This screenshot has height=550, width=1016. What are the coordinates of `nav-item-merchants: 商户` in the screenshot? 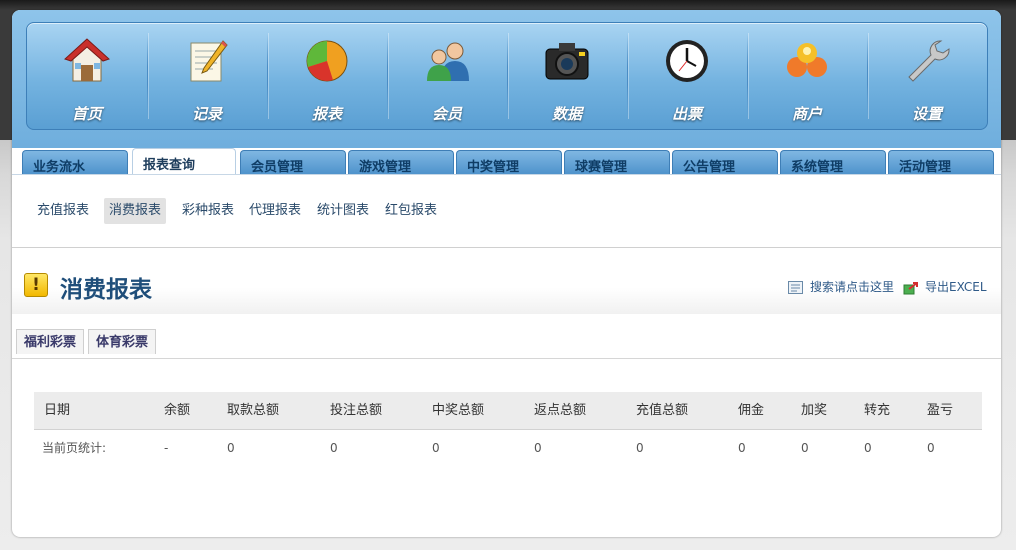 It's located at (807, 76).